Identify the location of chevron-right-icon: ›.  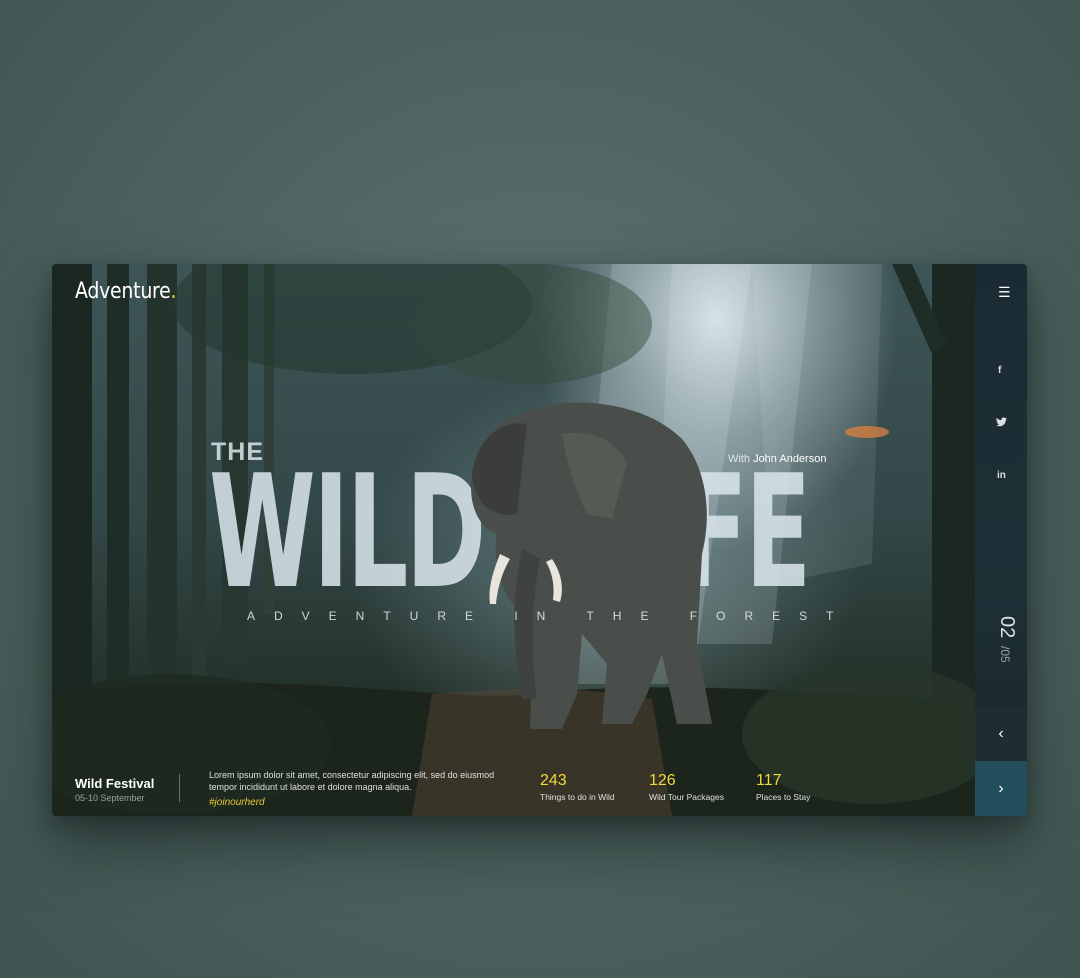
(1001, 788).